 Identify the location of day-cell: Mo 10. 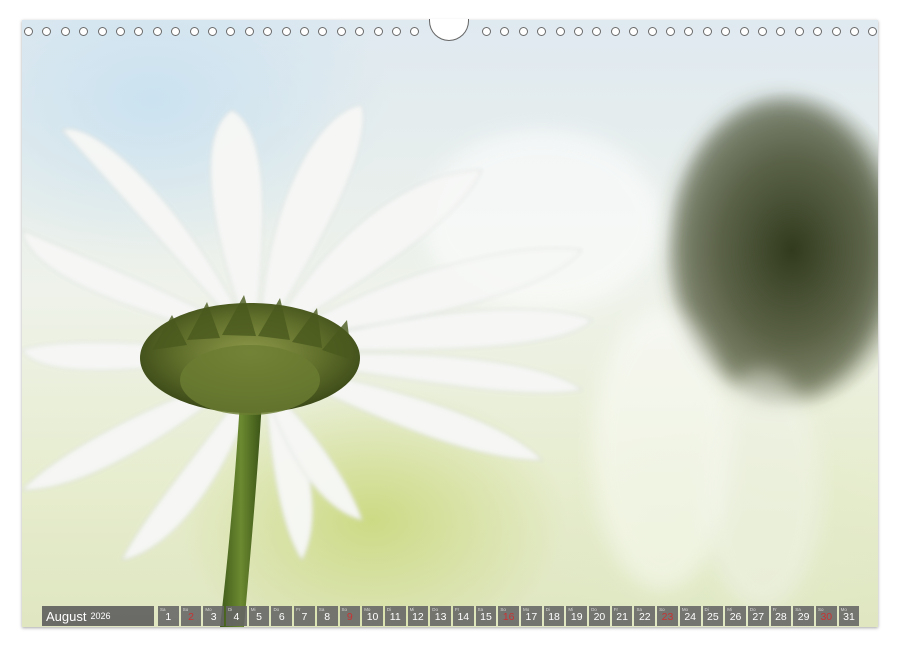
(372, 616).